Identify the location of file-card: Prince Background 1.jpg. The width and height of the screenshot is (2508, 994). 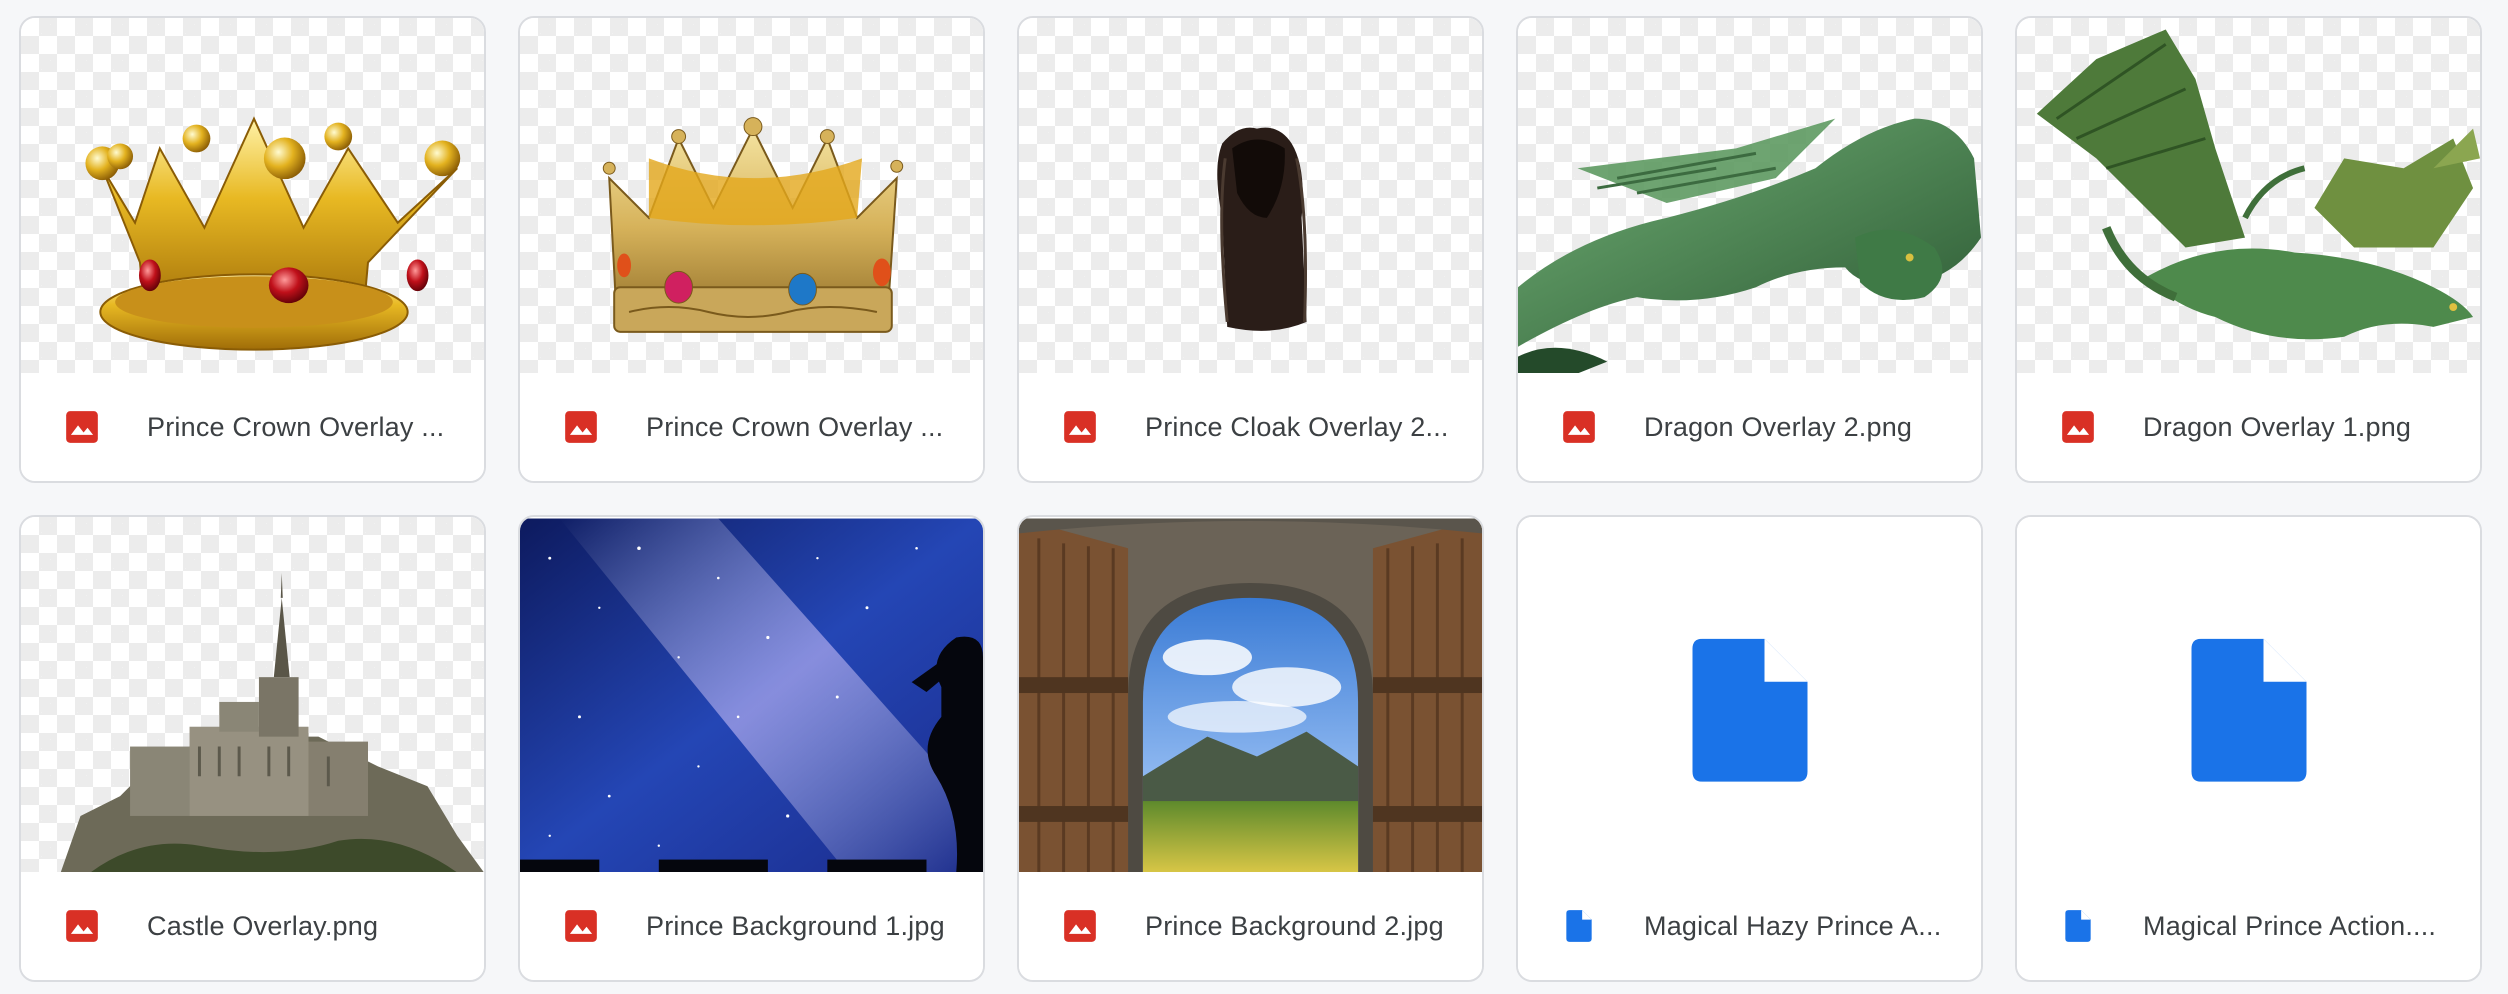
(751, 748).